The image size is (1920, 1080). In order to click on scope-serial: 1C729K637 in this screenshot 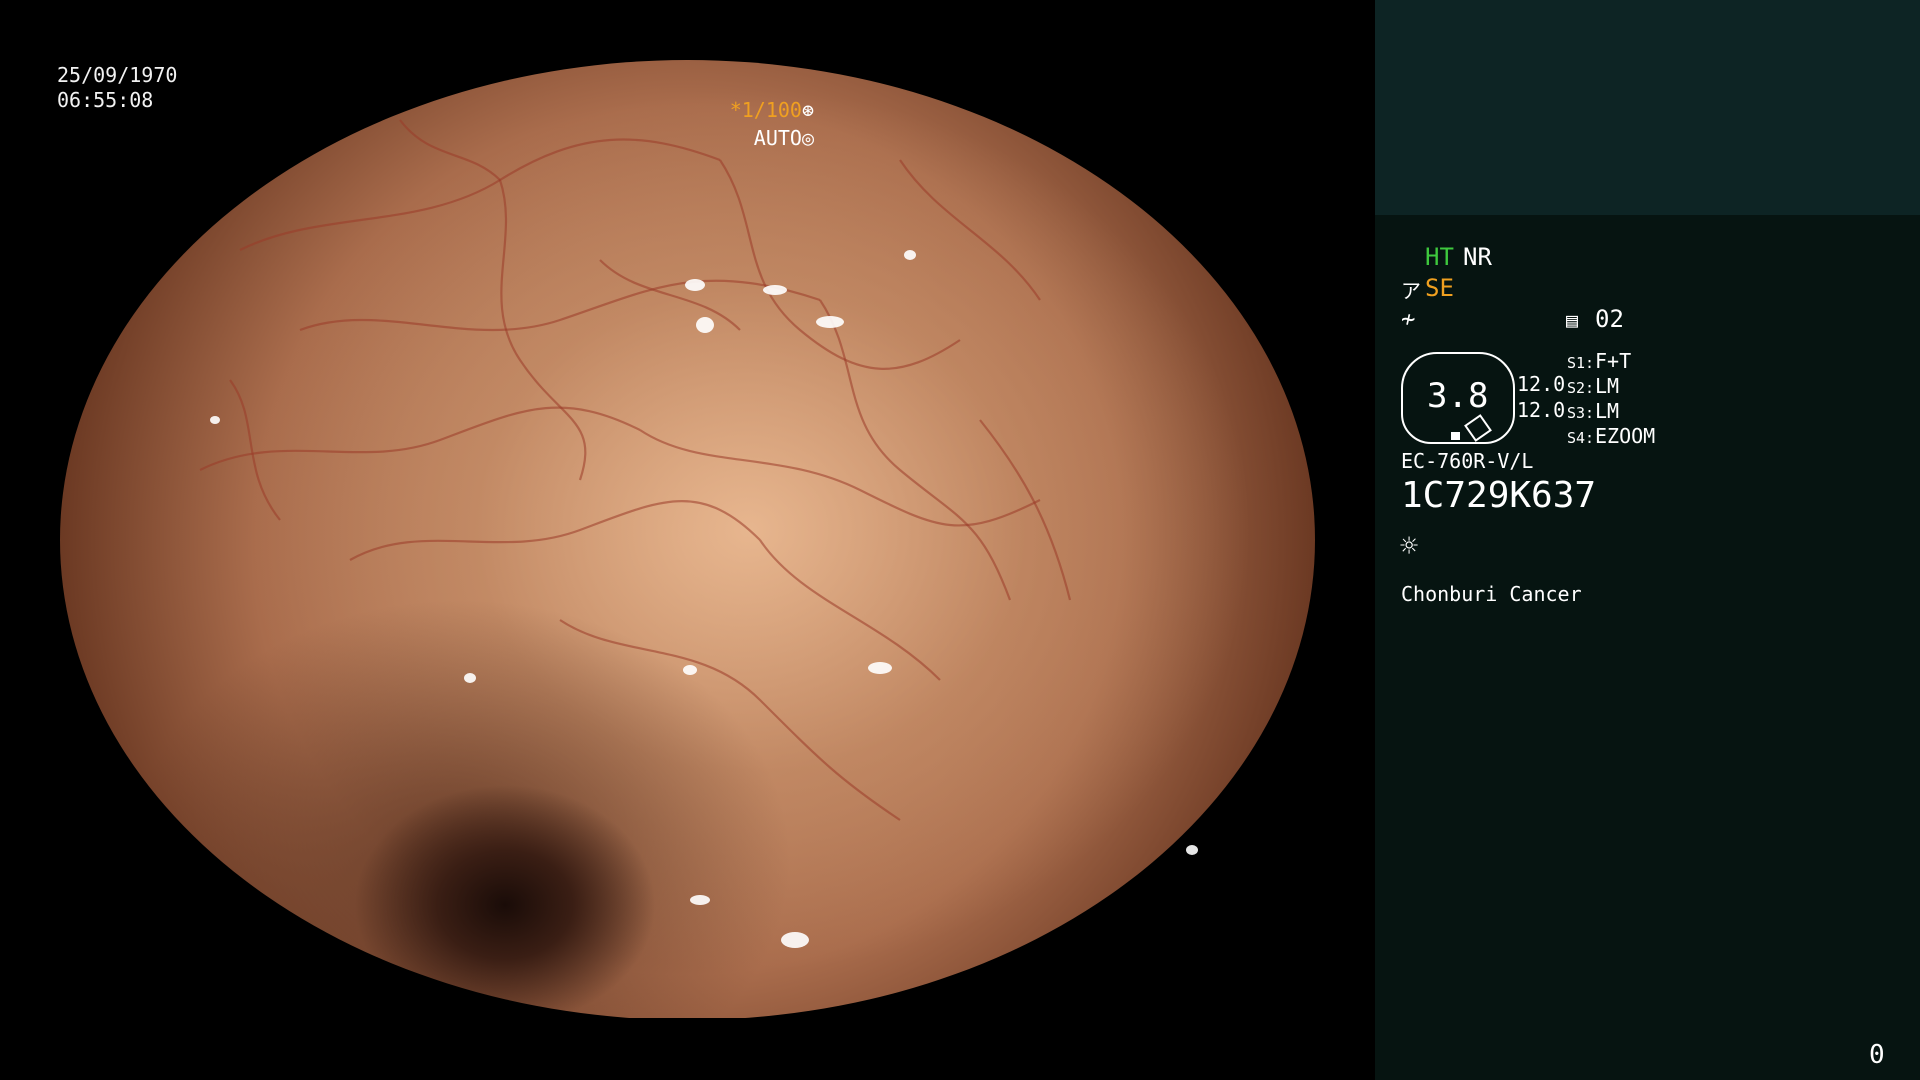, I will do `click(1499, 495)`.